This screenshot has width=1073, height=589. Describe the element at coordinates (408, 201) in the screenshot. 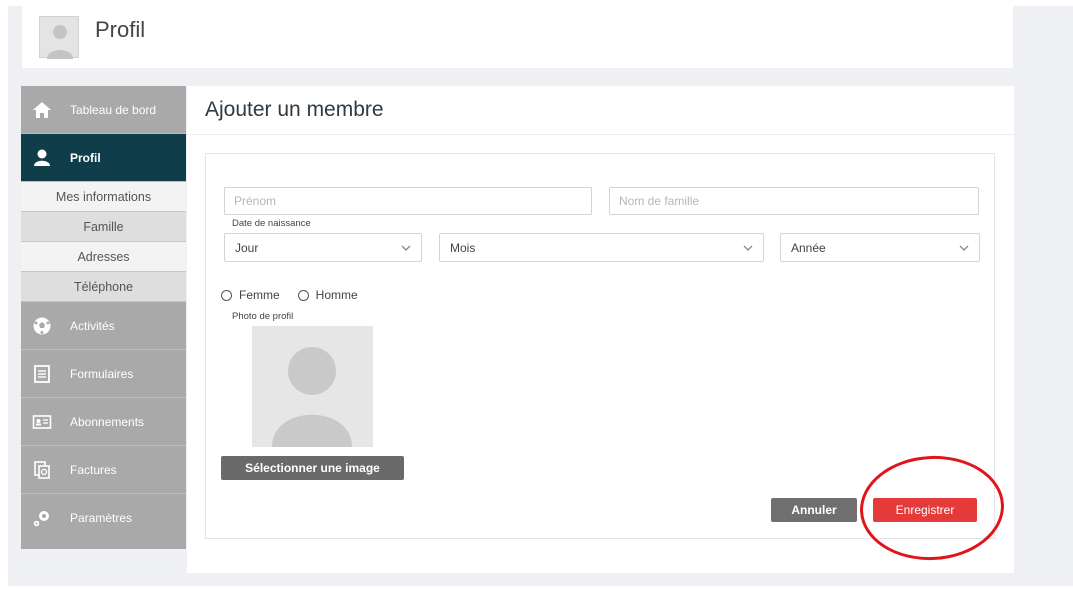

I see `first-name-input` at that location.